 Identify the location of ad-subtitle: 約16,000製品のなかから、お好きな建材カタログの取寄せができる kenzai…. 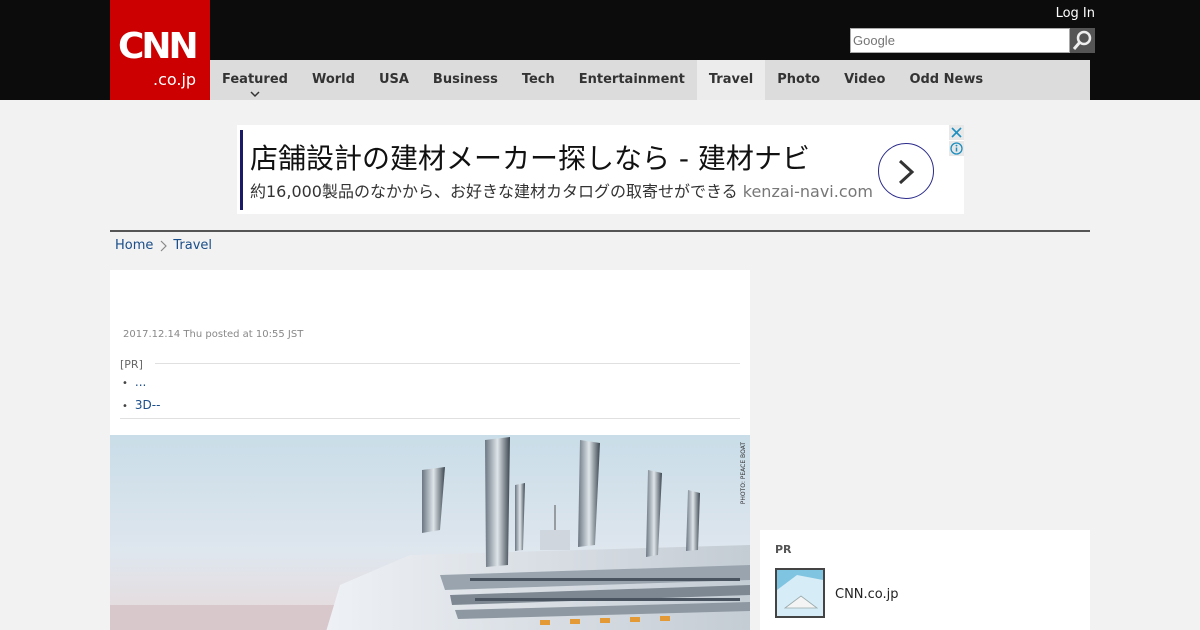
(561, 190).